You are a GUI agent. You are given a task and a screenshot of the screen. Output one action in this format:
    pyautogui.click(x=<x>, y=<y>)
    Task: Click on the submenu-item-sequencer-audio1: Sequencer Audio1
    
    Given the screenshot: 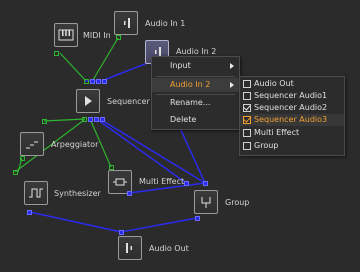 What is the action you would take?
    pyautogui.click(x=292, y=96)
    